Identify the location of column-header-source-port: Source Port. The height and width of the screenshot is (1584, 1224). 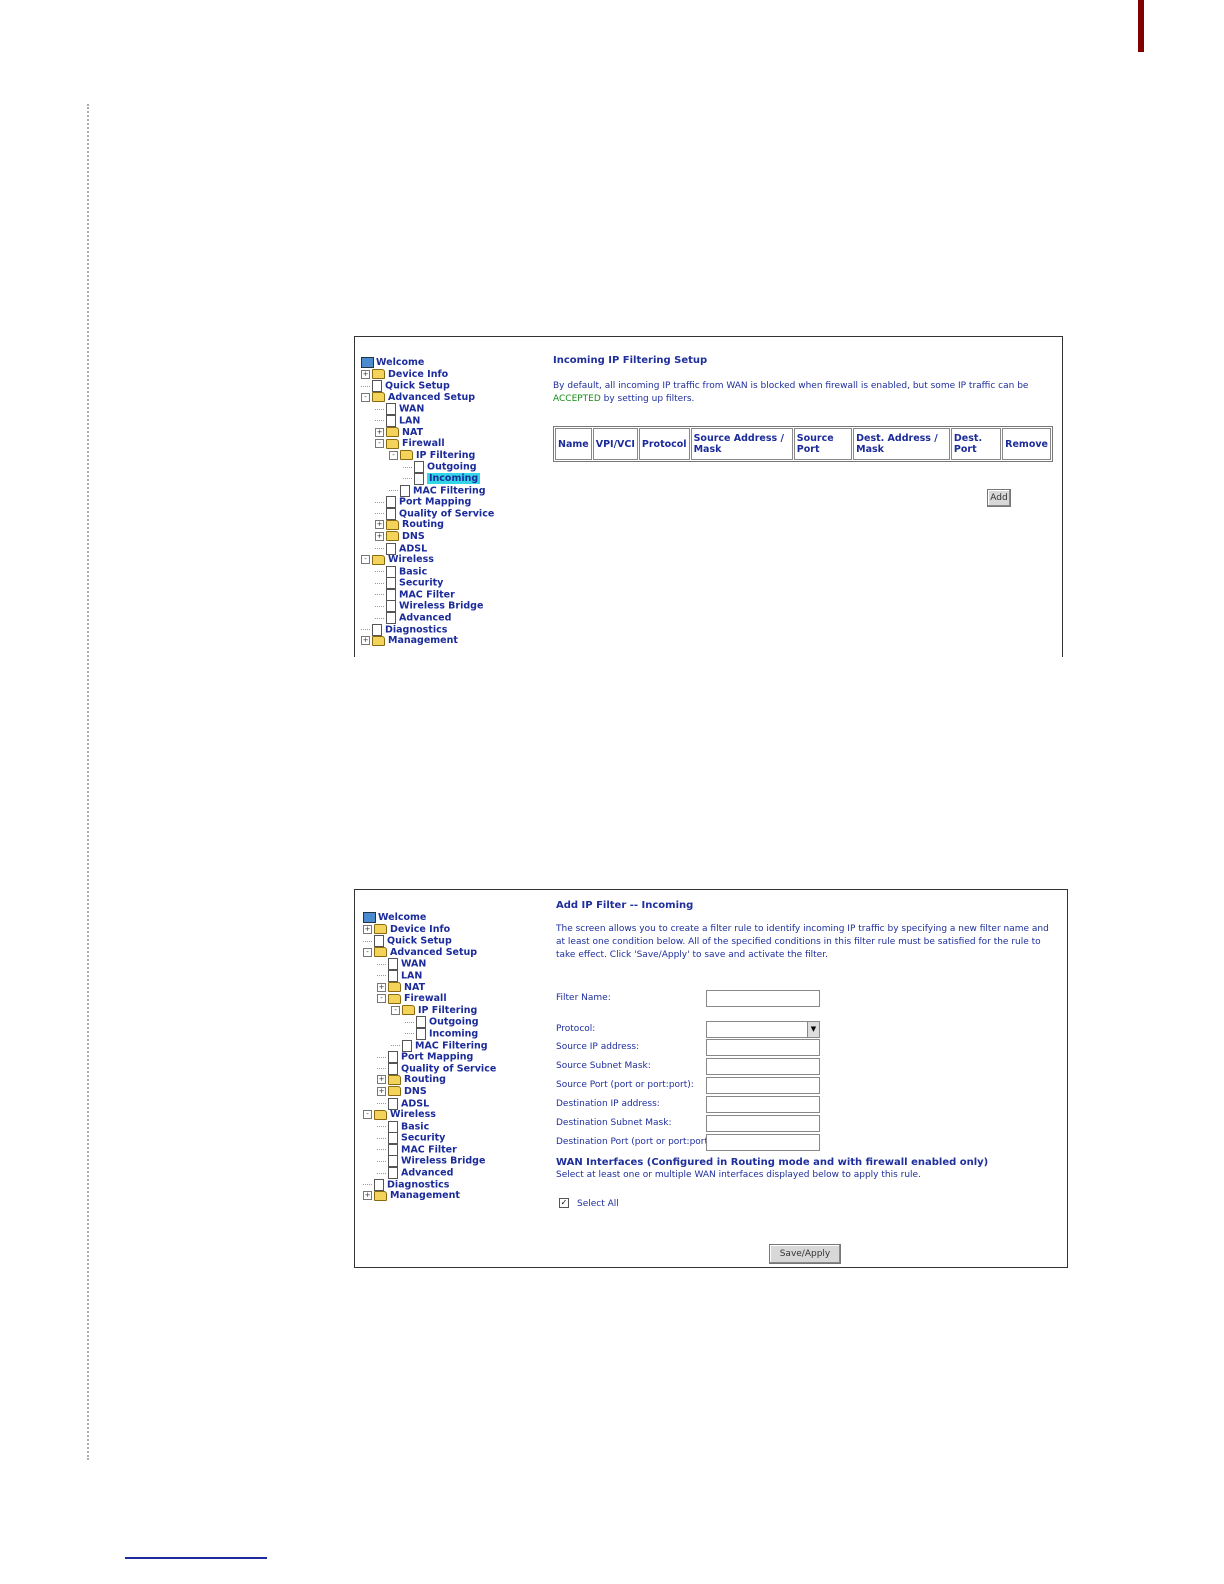
(823, 444).